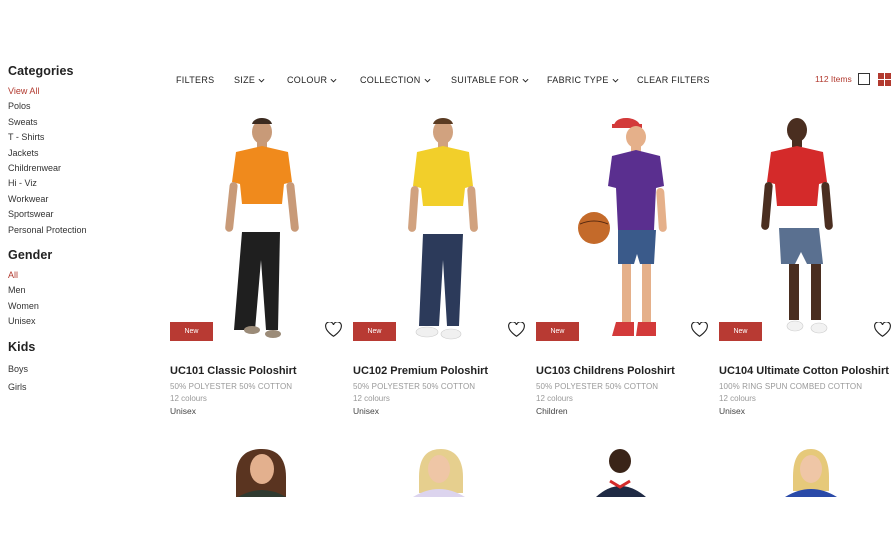  Describe the element at coordinates (307, 80) in the screenshot. I see `colour-label: COLOUR` at that location.